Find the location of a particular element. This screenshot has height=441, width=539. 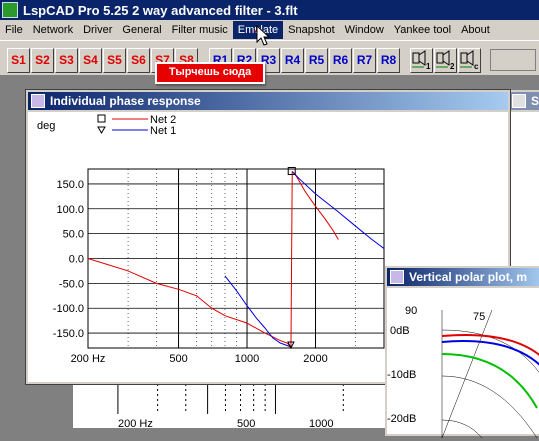

bg-x-label: 500 is located at coordinates (246, 423).